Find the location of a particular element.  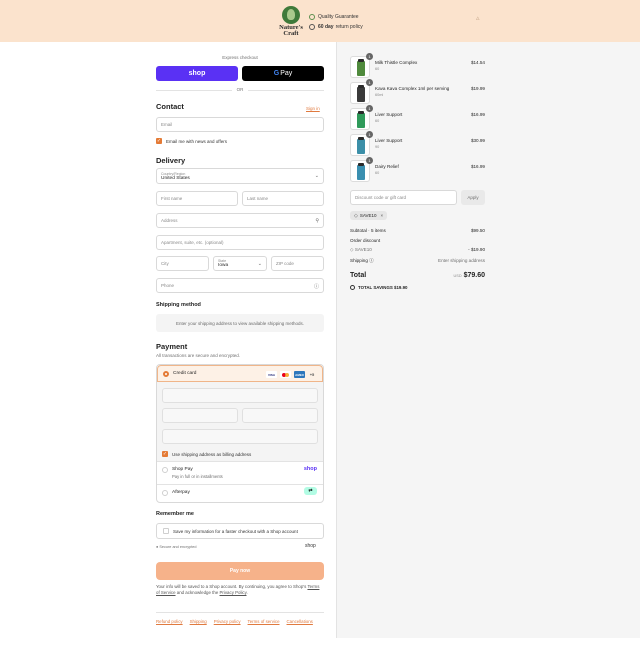

remember-me-title: Remember me is located at coordinates (175, 514).